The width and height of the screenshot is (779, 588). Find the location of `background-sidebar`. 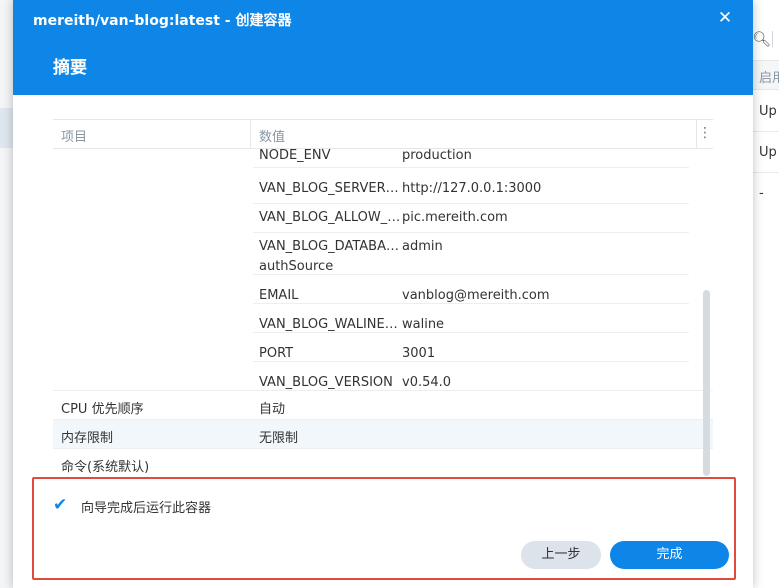

background-sidebar is located at coordinates (6, 294).